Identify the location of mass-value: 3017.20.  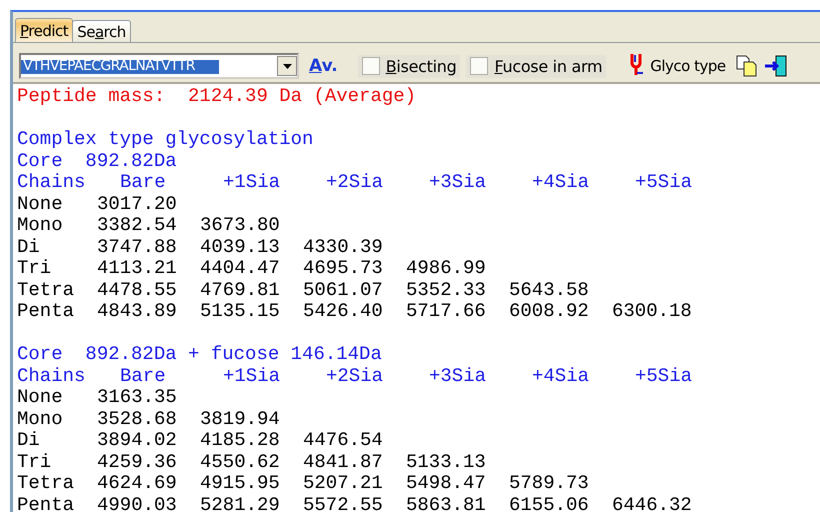
(137, 204).